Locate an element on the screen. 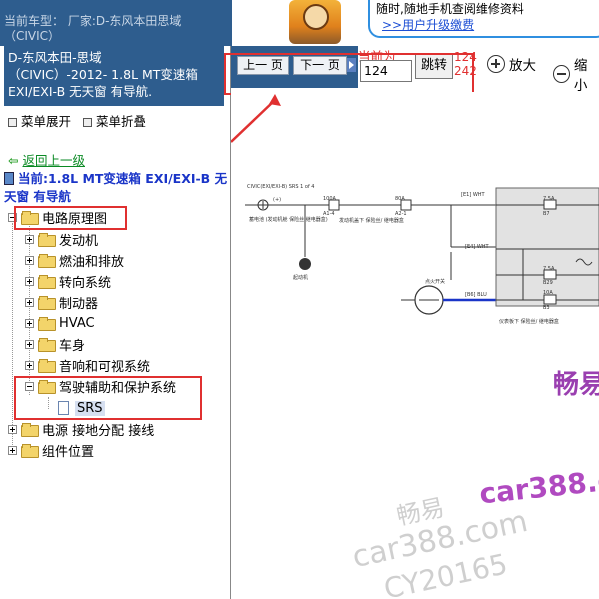 This screenshot has height=599, width=599. book-icon is located at coordinates (9, 178).